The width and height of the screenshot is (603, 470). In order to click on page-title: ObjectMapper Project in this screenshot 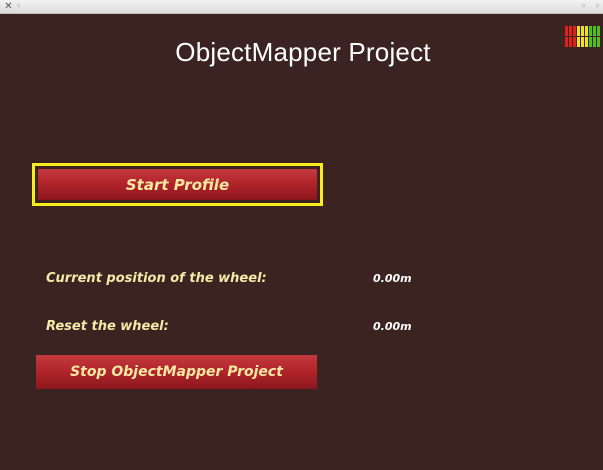, I will do `click(303, 52)`.